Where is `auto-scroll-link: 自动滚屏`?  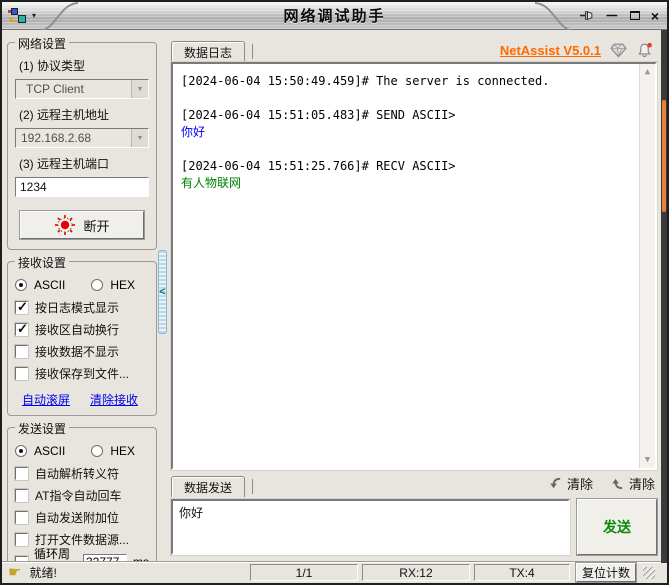
auto-scroll-link: 自动滚屏 is located at coordinates (46, 399).